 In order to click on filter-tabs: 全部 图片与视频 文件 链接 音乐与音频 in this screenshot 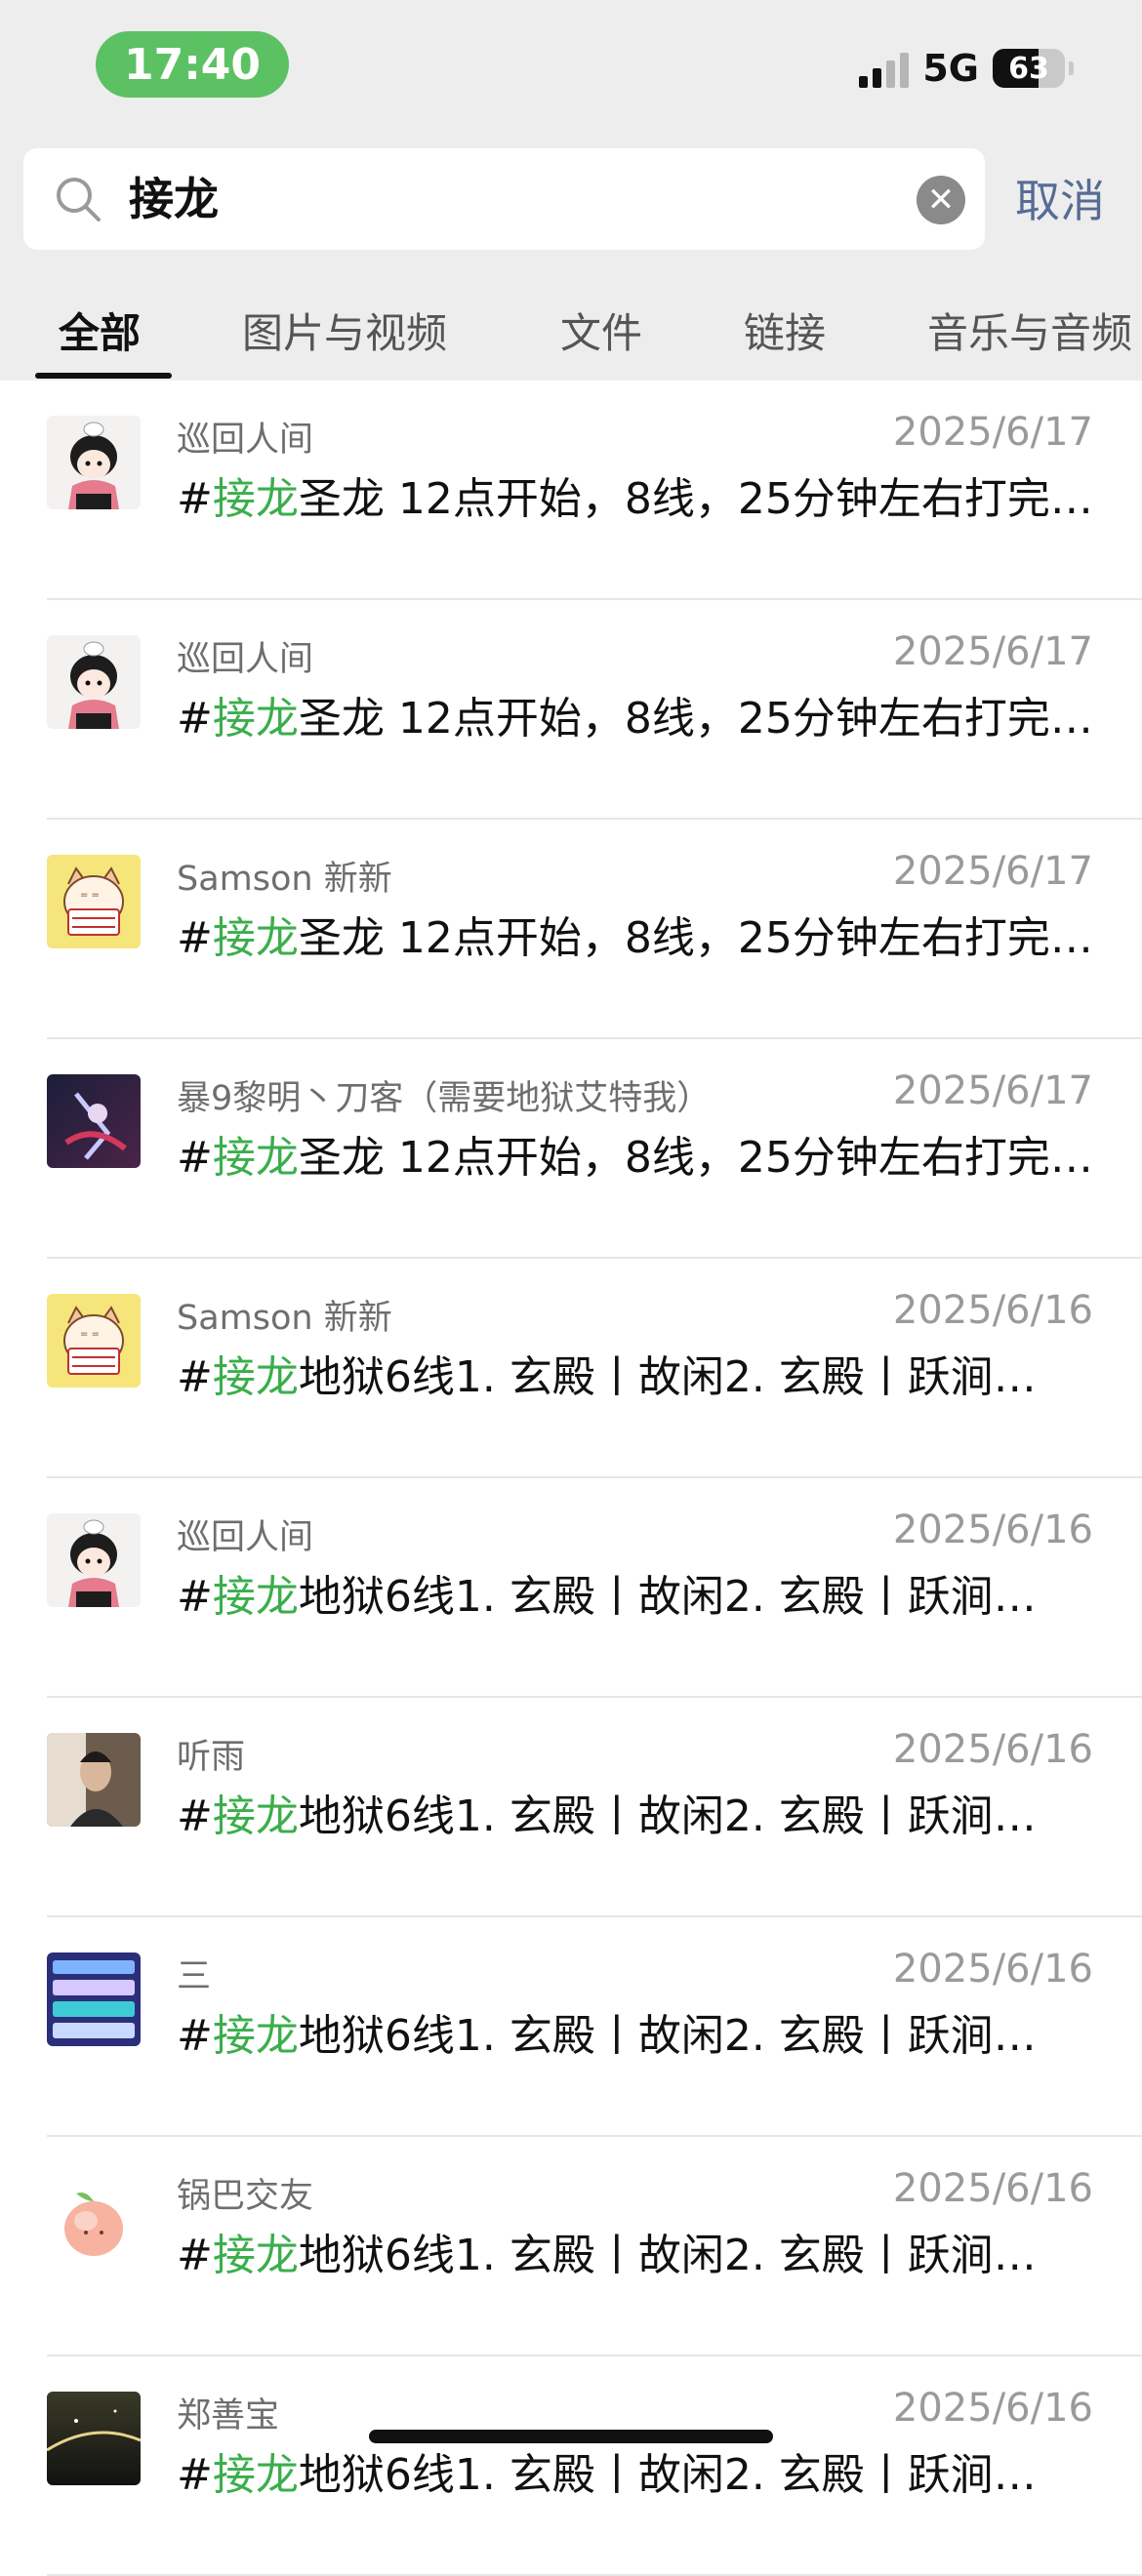, I will do `click(571, 335)`.